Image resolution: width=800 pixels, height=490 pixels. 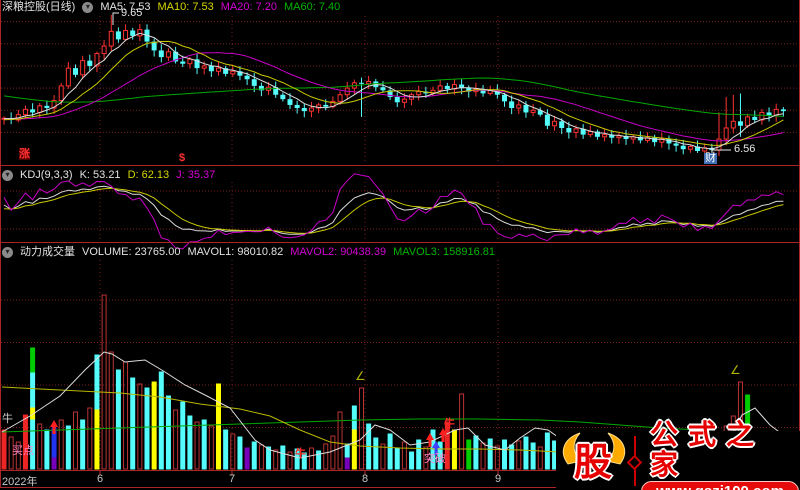 What do you see at coordinates (248, 7) in the screenshot?
I see `ma20-label: MA20: 7.20` at bounding box center [248, 7].